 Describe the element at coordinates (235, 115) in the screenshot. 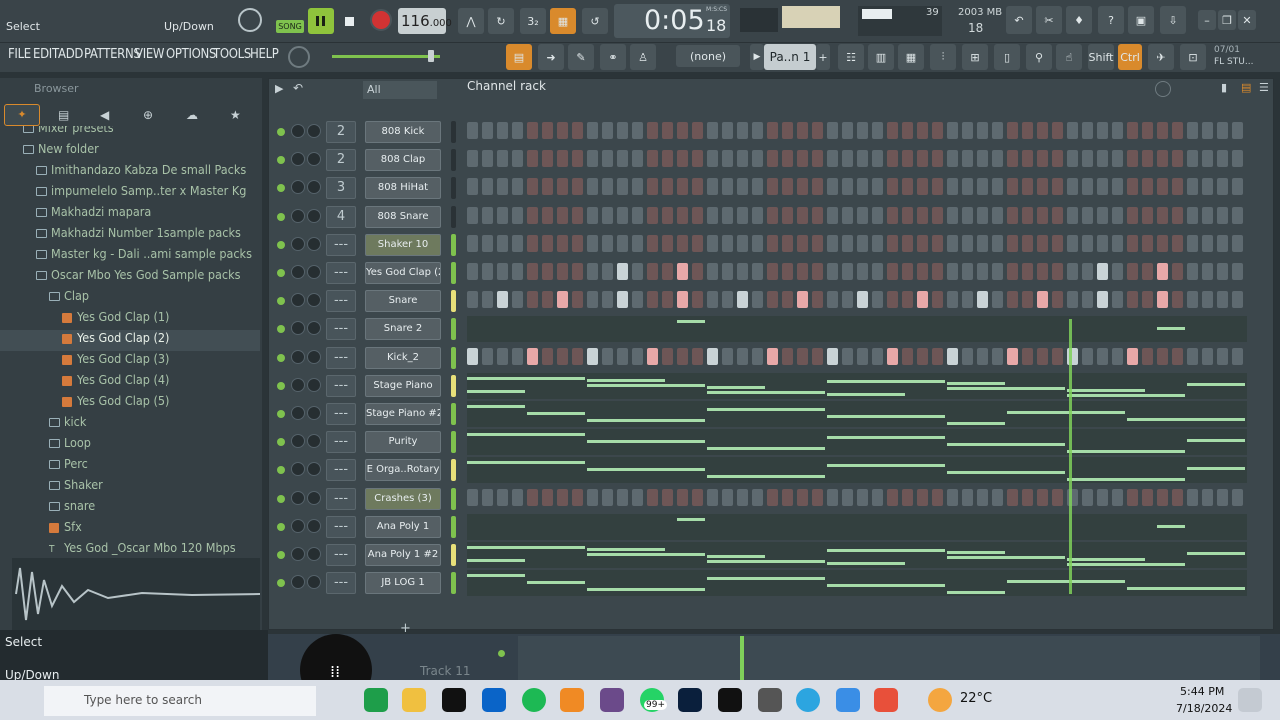

I see `browser-star-icon: ★` at that location.